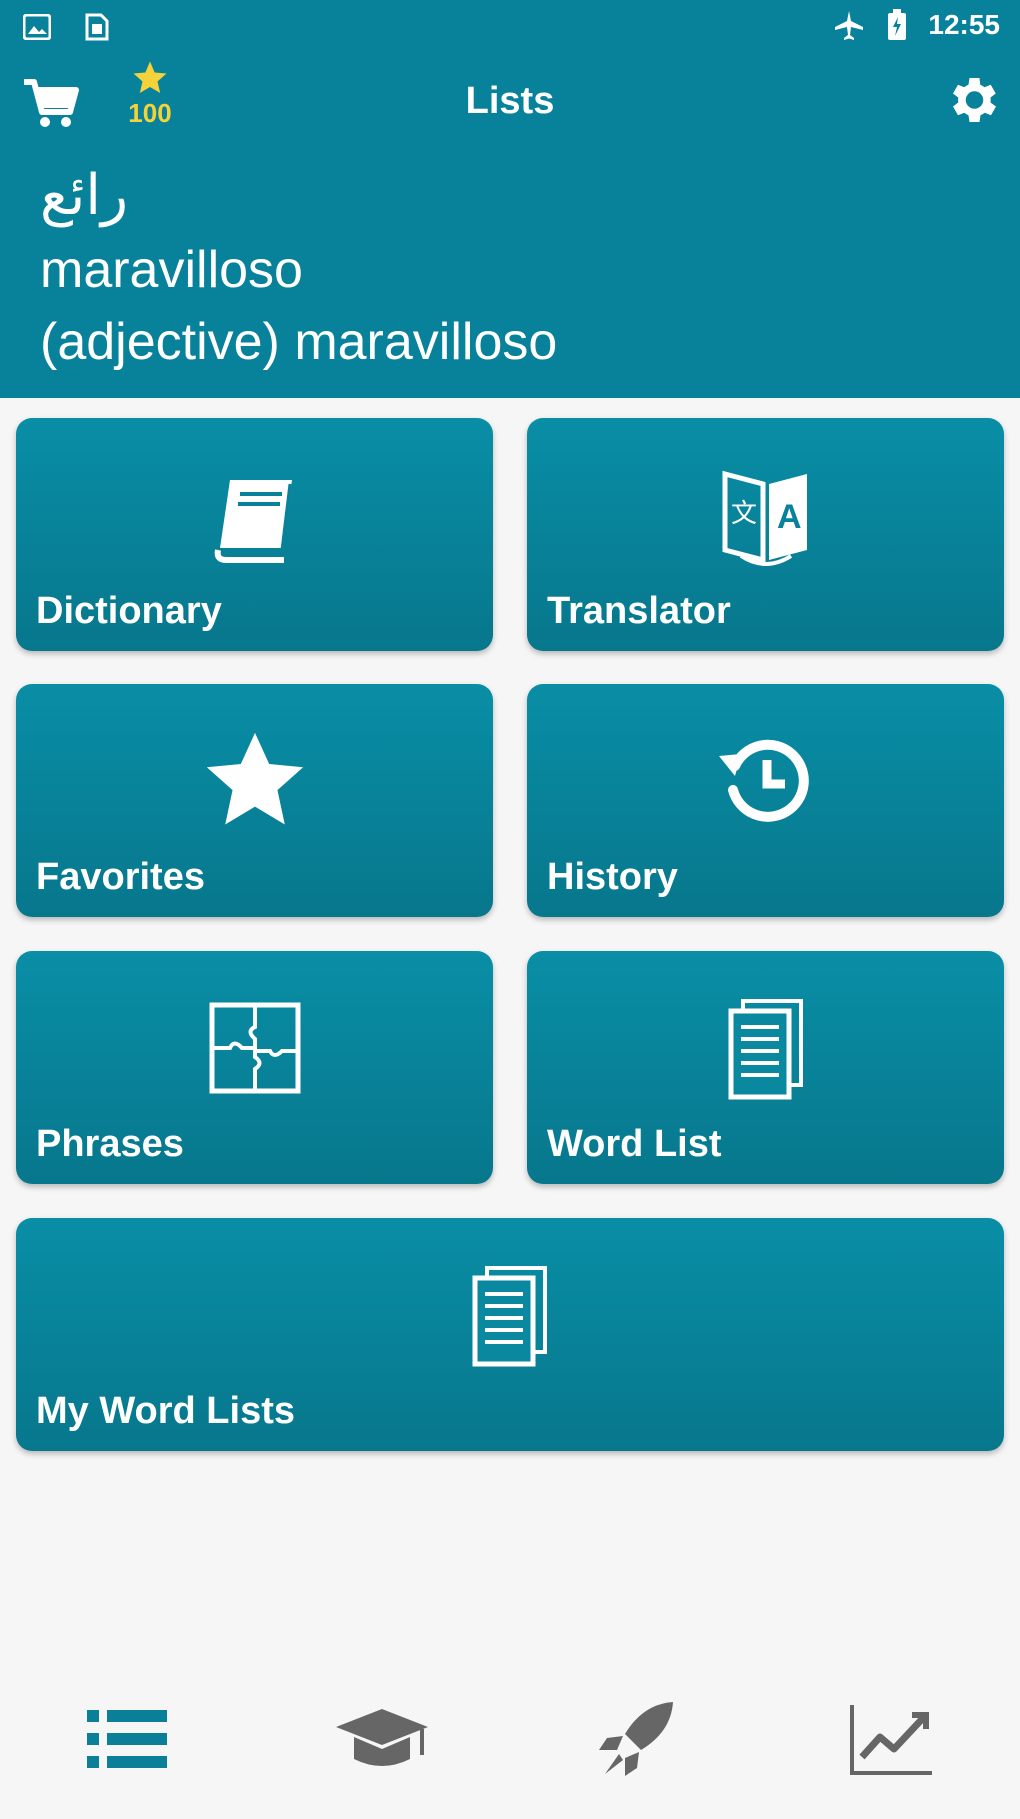 This screenshot has height=1819, width=1020. Describe the element at coordinates (97, 27) in the screenshot. I see `sim-icon` at that location.